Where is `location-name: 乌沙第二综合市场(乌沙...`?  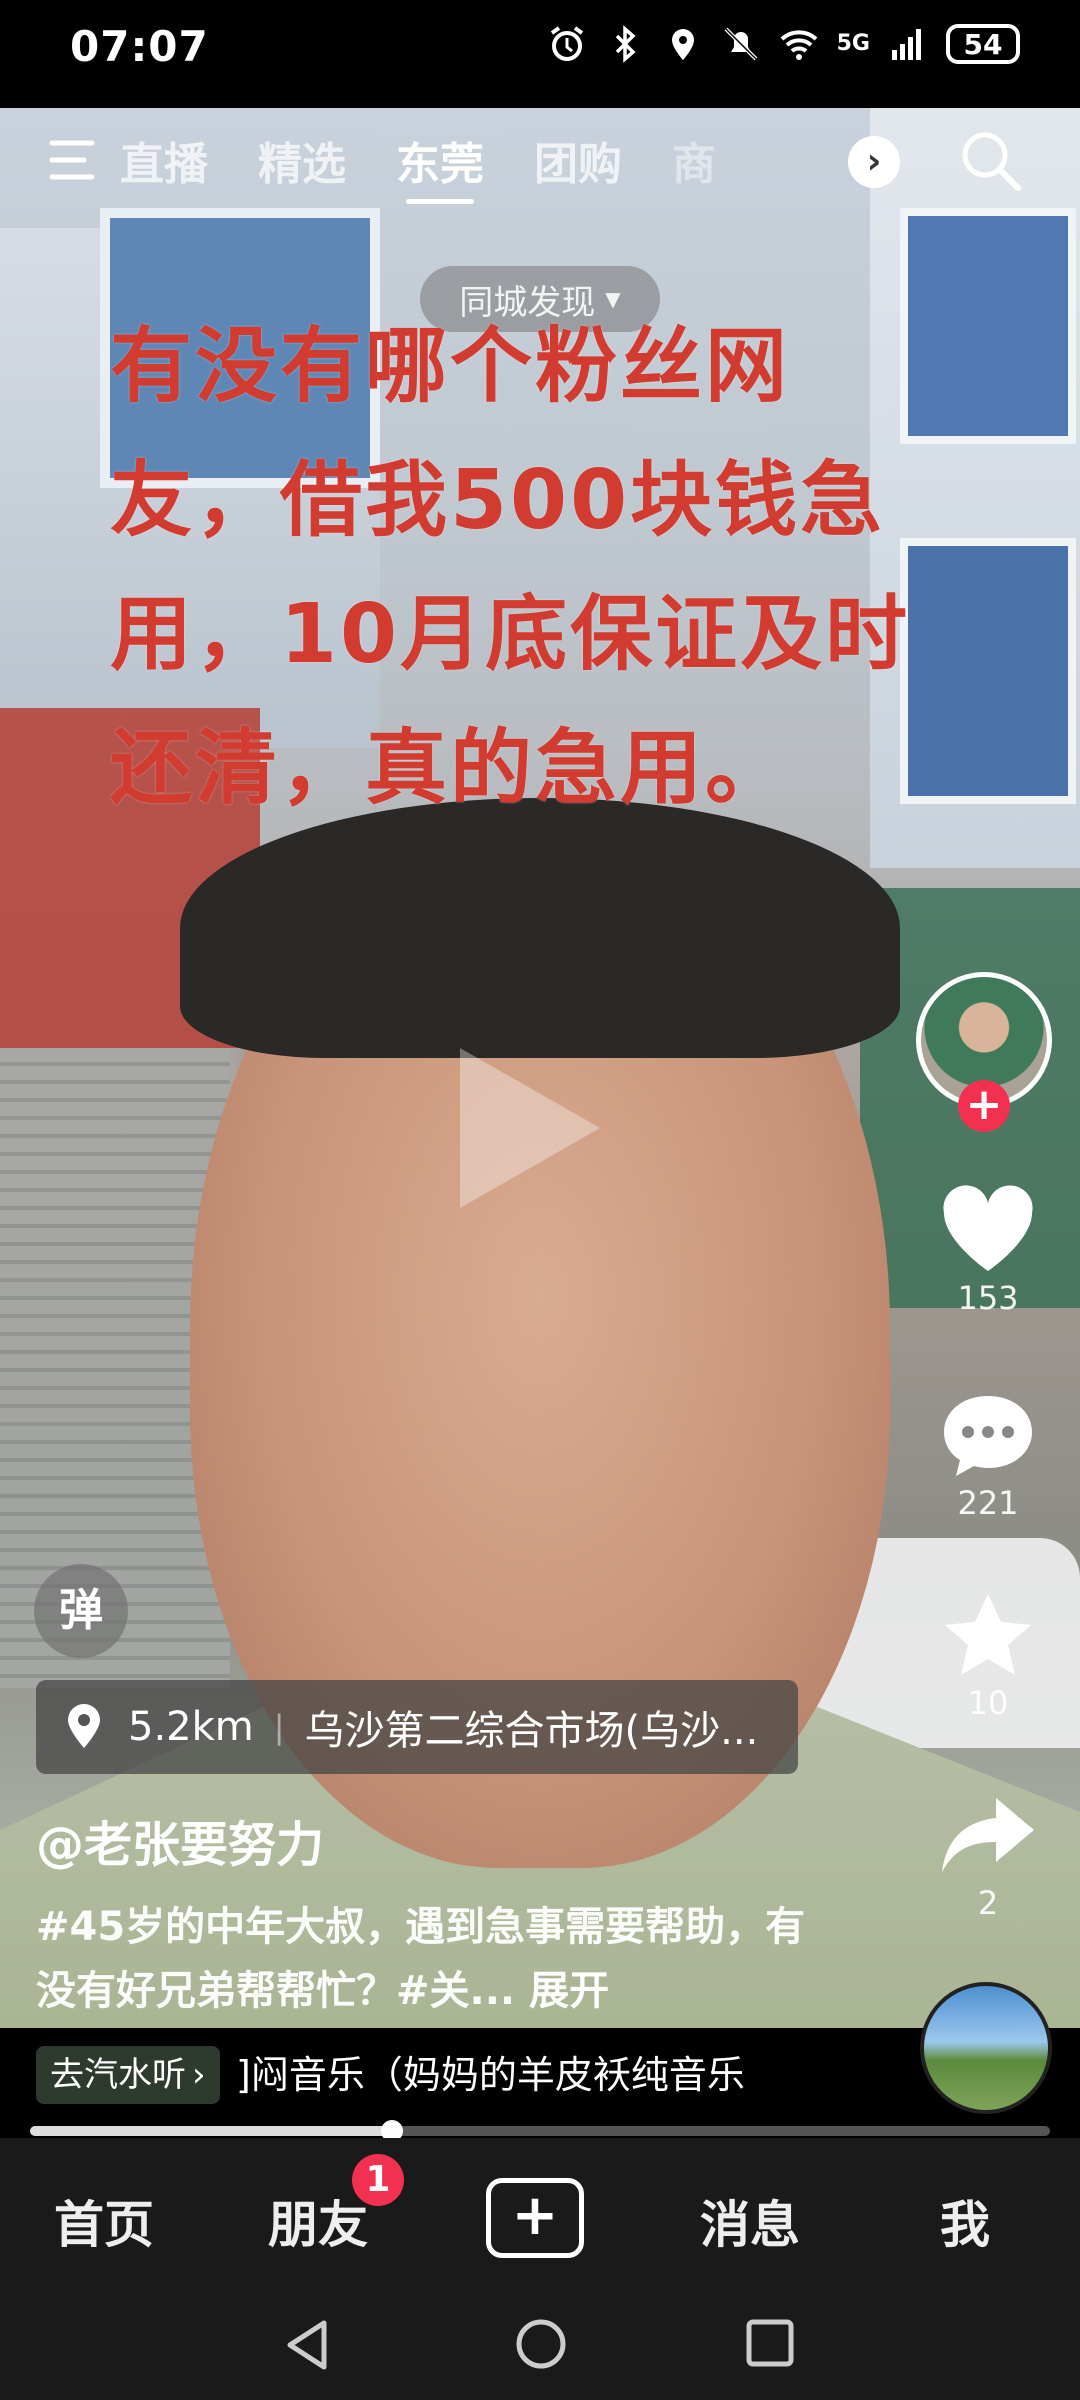 location-name: 乌沙第二综合市场(乌沙... is located at coordinates (531, 1731).